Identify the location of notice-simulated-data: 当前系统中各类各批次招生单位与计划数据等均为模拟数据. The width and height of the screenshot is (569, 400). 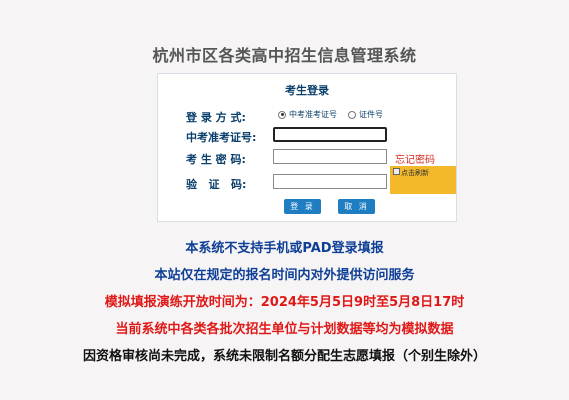
(284, 329).